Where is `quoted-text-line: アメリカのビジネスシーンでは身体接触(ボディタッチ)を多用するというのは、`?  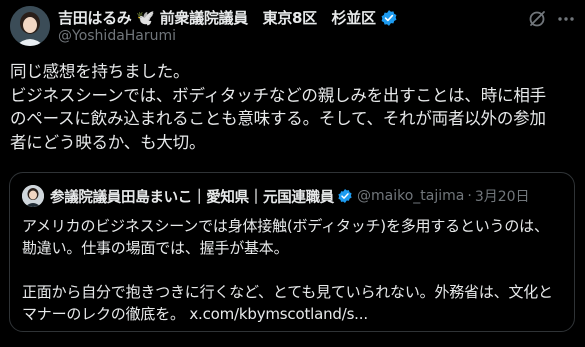
quoted-text-line: アメリカのビジネスシーンでは身体接触(ボディタッチ)を多用するというのは、 is located at coordinates (285, 226).